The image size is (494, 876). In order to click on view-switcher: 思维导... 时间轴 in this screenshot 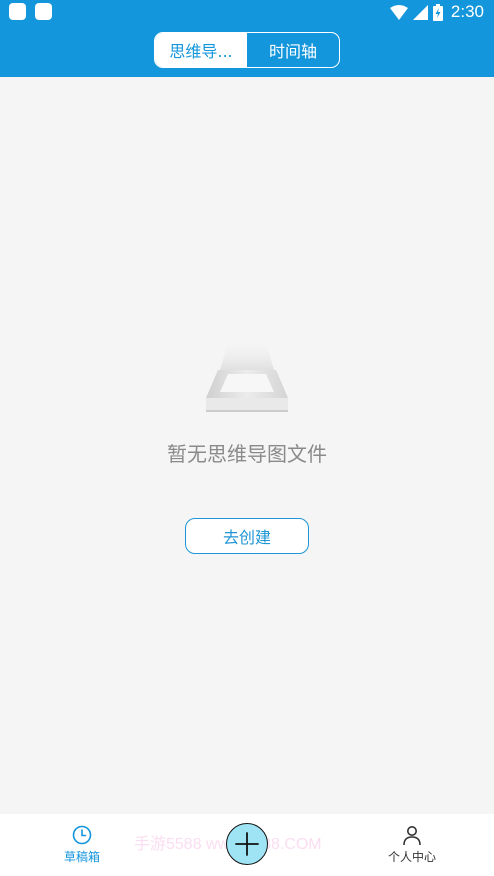, I will do `click(247, 50)`.